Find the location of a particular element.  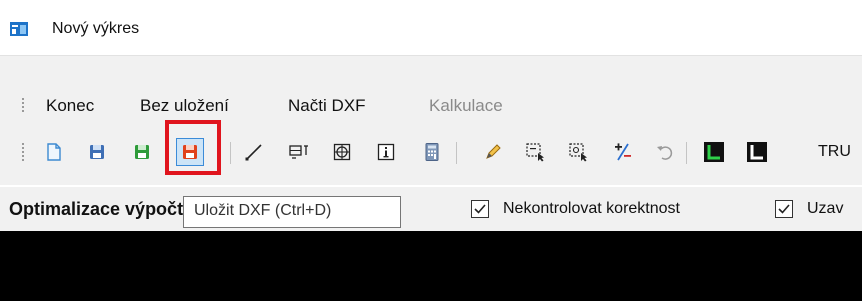

checkbox-label-nekontrolovat: Nekontrolovat korektnost is located at coordinates (591, 209).